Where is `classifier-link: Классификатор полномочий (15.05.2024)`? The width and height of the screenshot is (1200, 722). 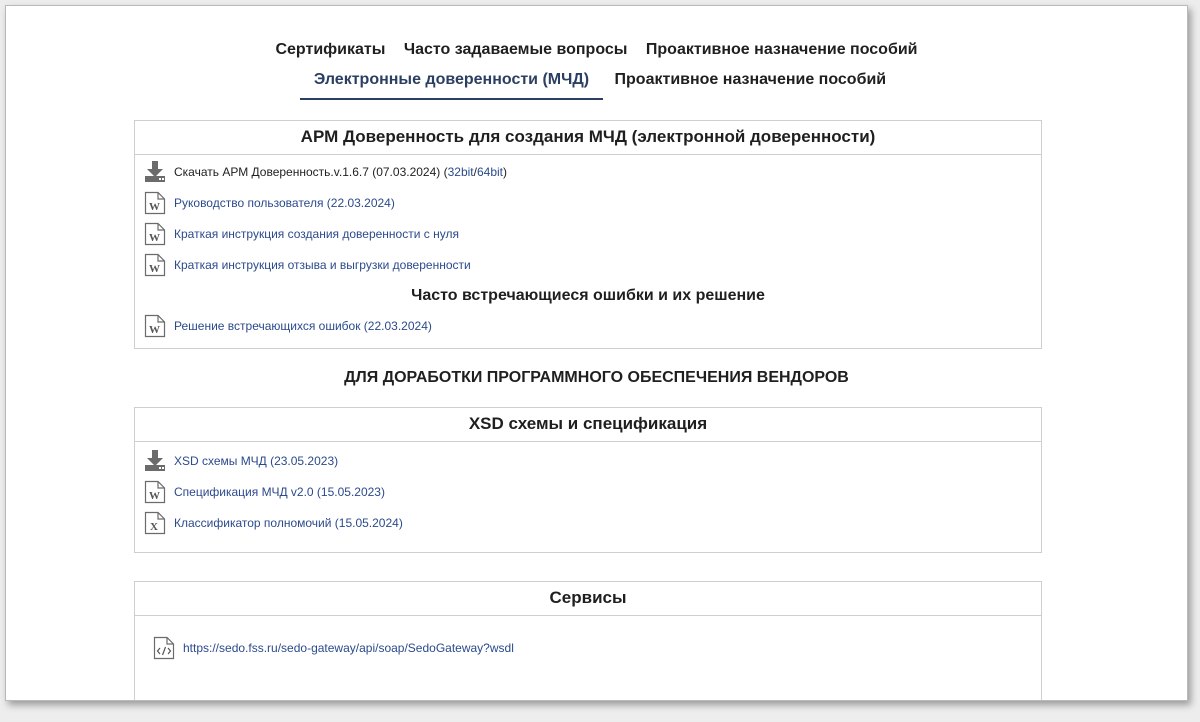
classifier-link: Классификатор полномочий (15.05.2024) is located at coordinates (288, 523).